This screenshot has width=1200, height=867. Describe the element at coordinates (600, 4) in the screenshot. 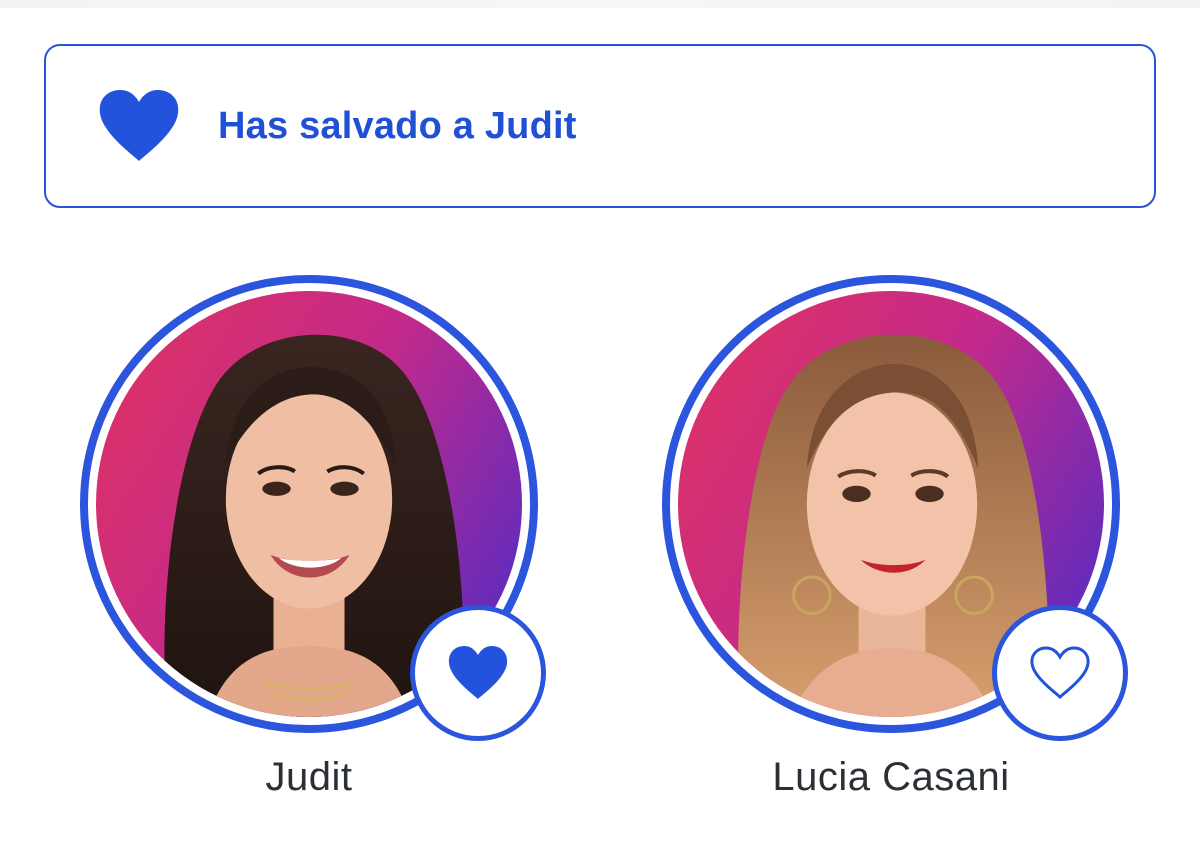

I see `top-strip` at that location.